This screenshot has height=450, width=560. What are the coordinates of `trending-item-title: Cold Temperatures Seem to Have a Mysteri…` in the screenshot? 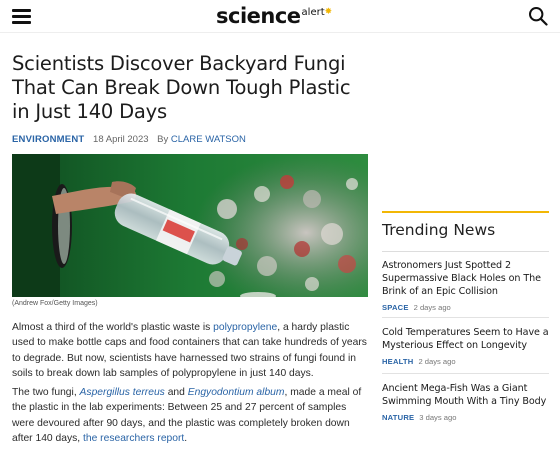 It's located at (465, 339).